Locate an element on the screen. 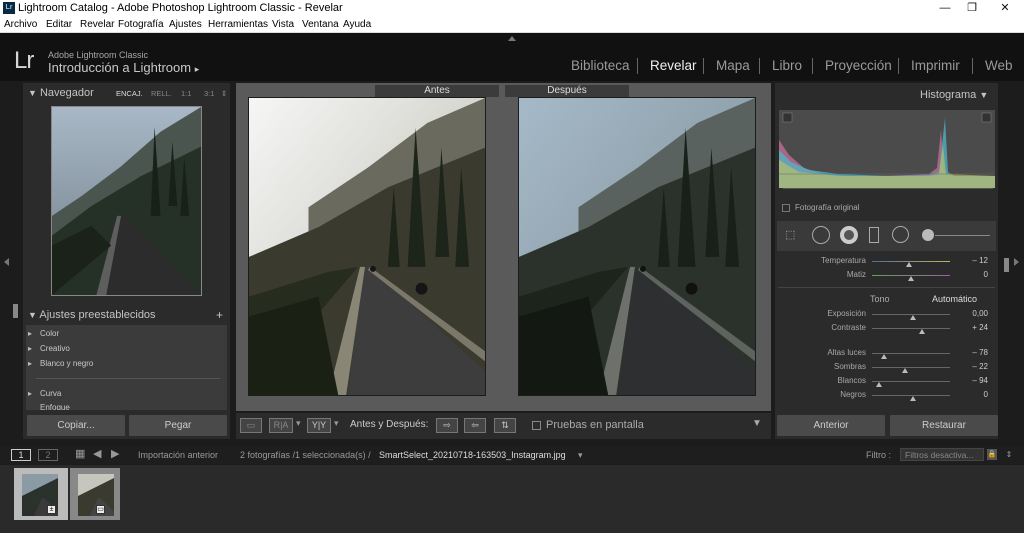  exposure-knob is located at coordinates (913, 317).